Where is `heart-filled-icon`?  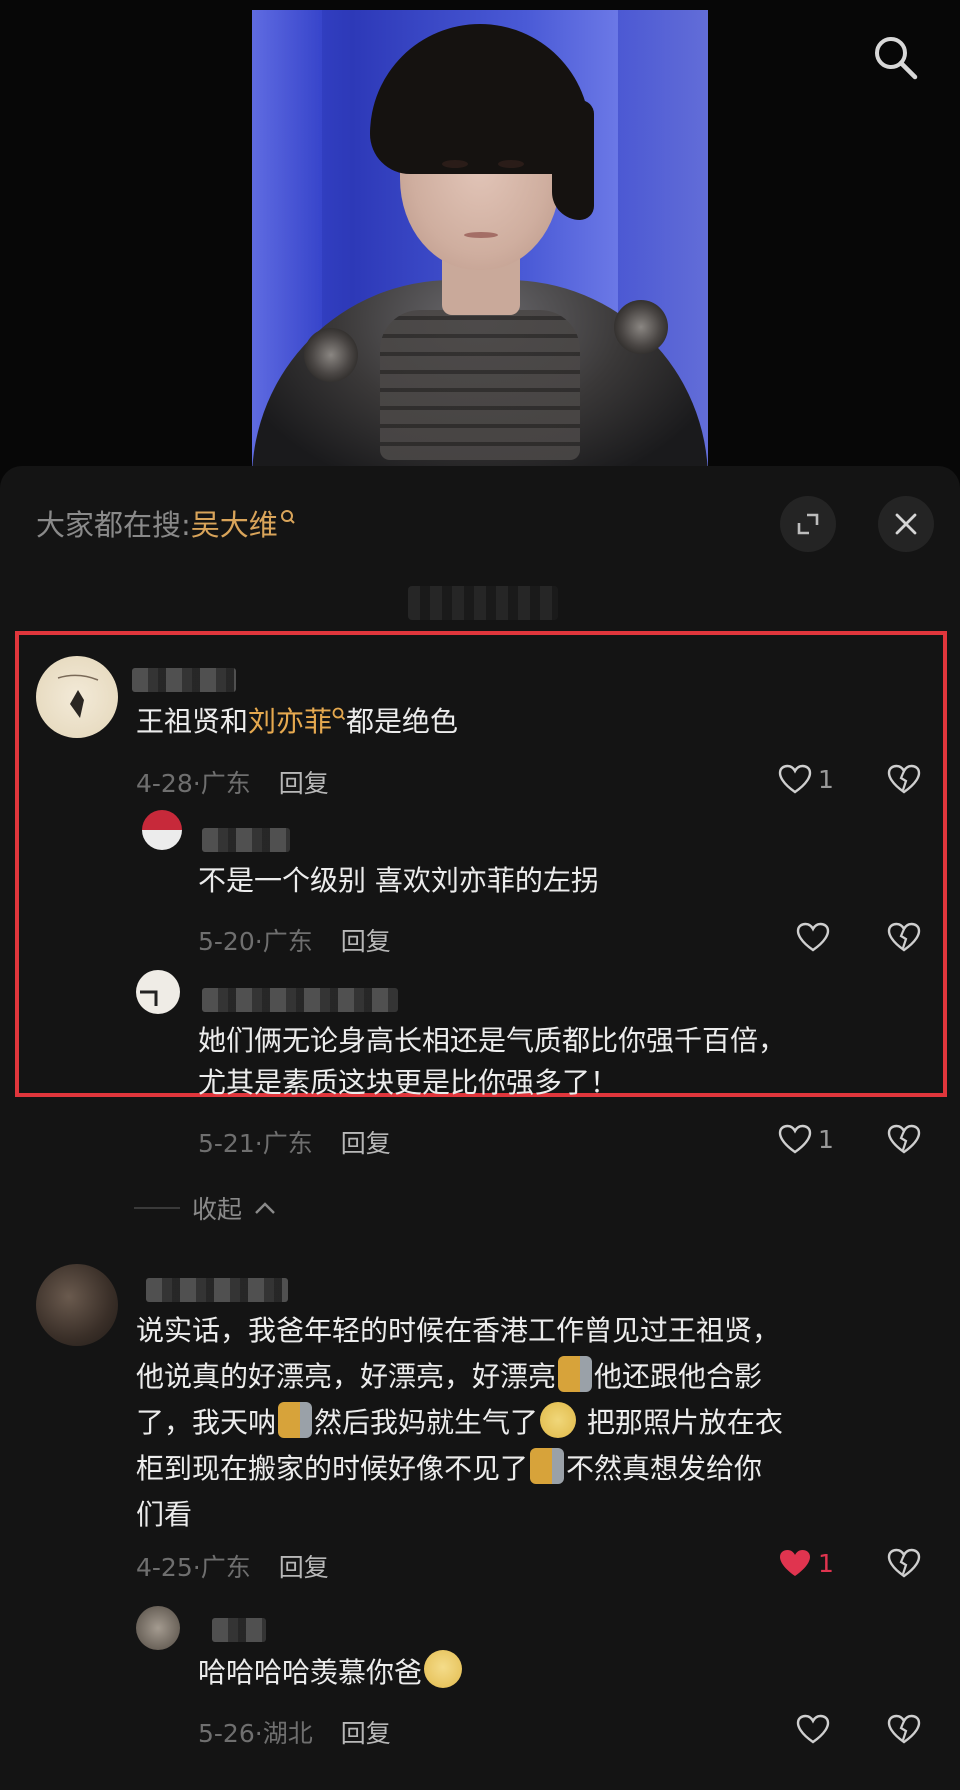
heart-filled-icon is located at coordinates (795, 1563).